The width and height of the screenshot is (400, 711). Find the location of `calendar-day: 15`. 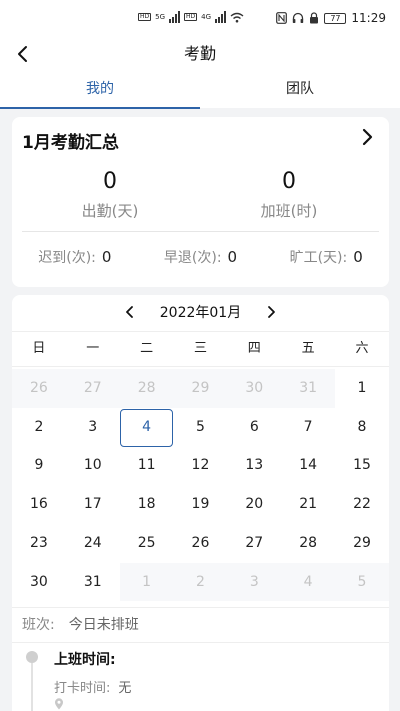

calendar-day: 15 is located at coordinates (362, 465).